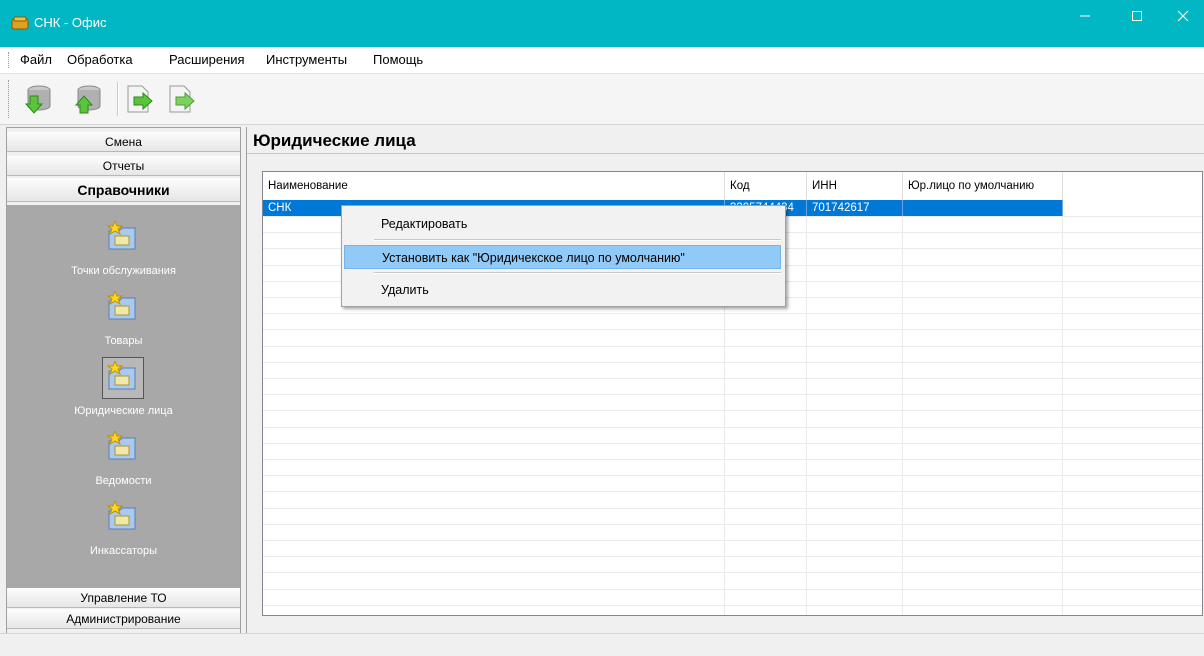 Image resolution: width=1204 pixels, height=656 pixels. What do you see at coordinates (562, 290) in the screenshot?
I see `context-delete: Удалить` at bounding box center [562, 290].